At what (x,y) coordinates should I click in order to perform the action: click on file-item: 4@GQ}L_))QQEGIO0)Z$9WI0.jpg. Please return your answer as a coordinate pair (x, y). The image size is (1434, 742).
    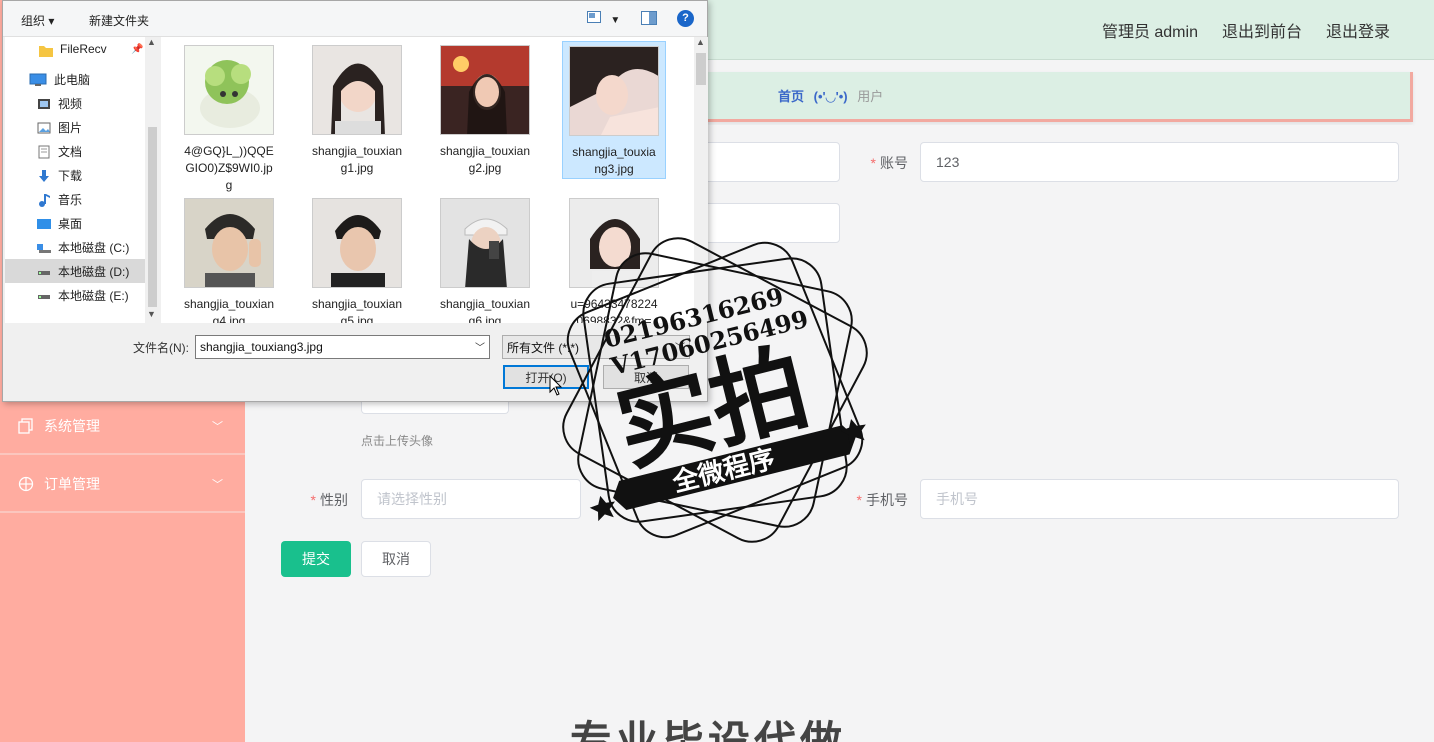
    Looking at the image, I should click on (229, 117).